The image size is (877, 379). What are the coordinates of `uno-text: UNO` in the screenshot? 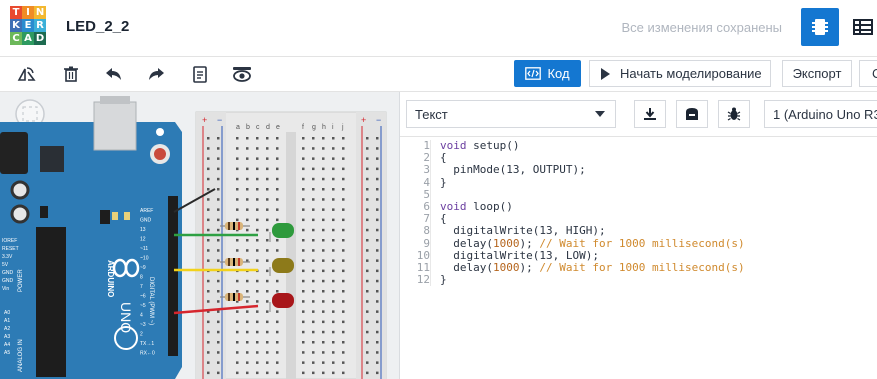 It's located at (126, 317).